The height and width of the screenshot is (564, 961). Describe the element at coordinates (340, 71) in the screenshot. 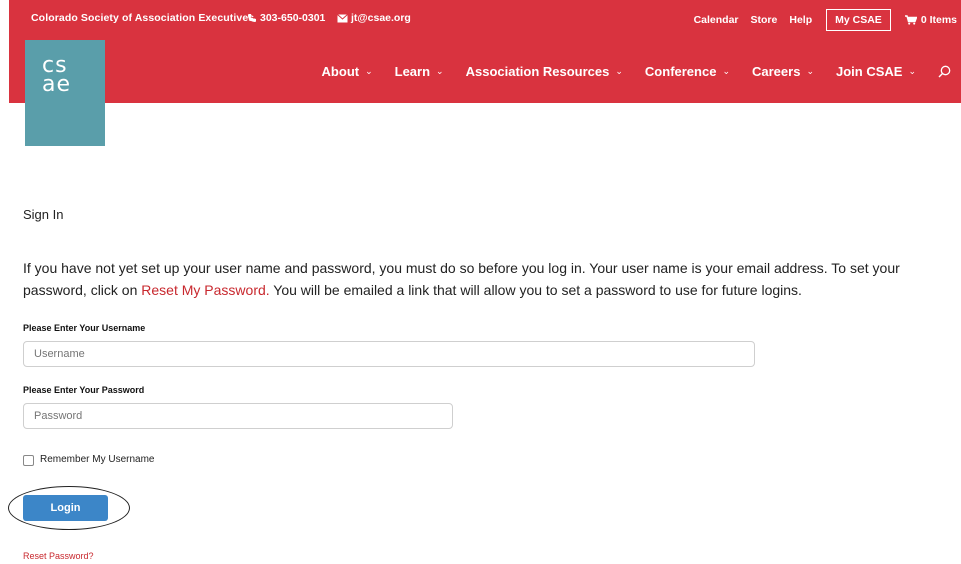

I see `nav-item-label: About` at that location.